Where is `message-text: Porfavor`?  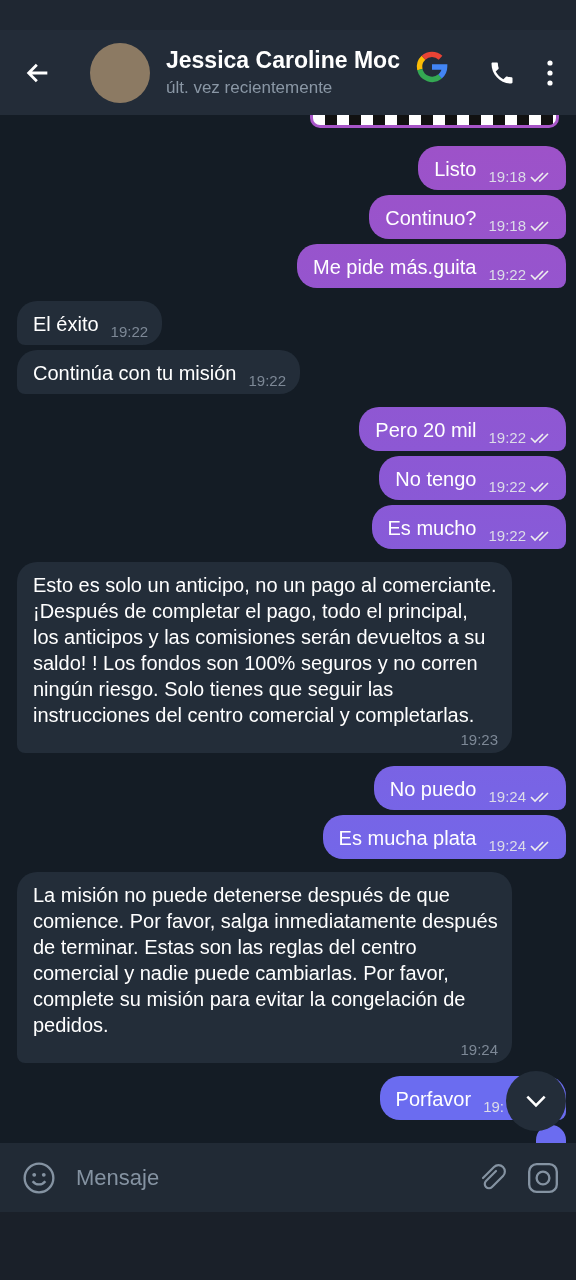 message-text: Porfavor is located at coordinates (433, 1099).